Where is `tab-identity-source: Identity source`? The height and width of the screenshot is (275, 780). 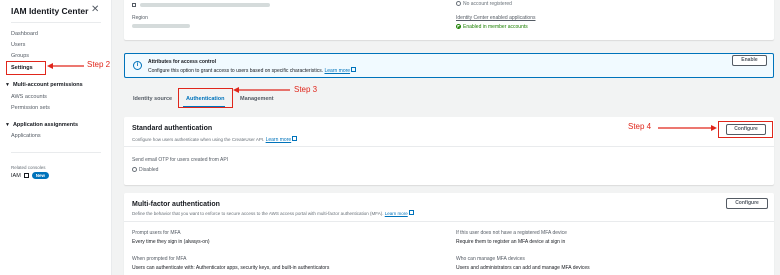
tab-identity-source: Identity source is located at coordinates (152, 99).